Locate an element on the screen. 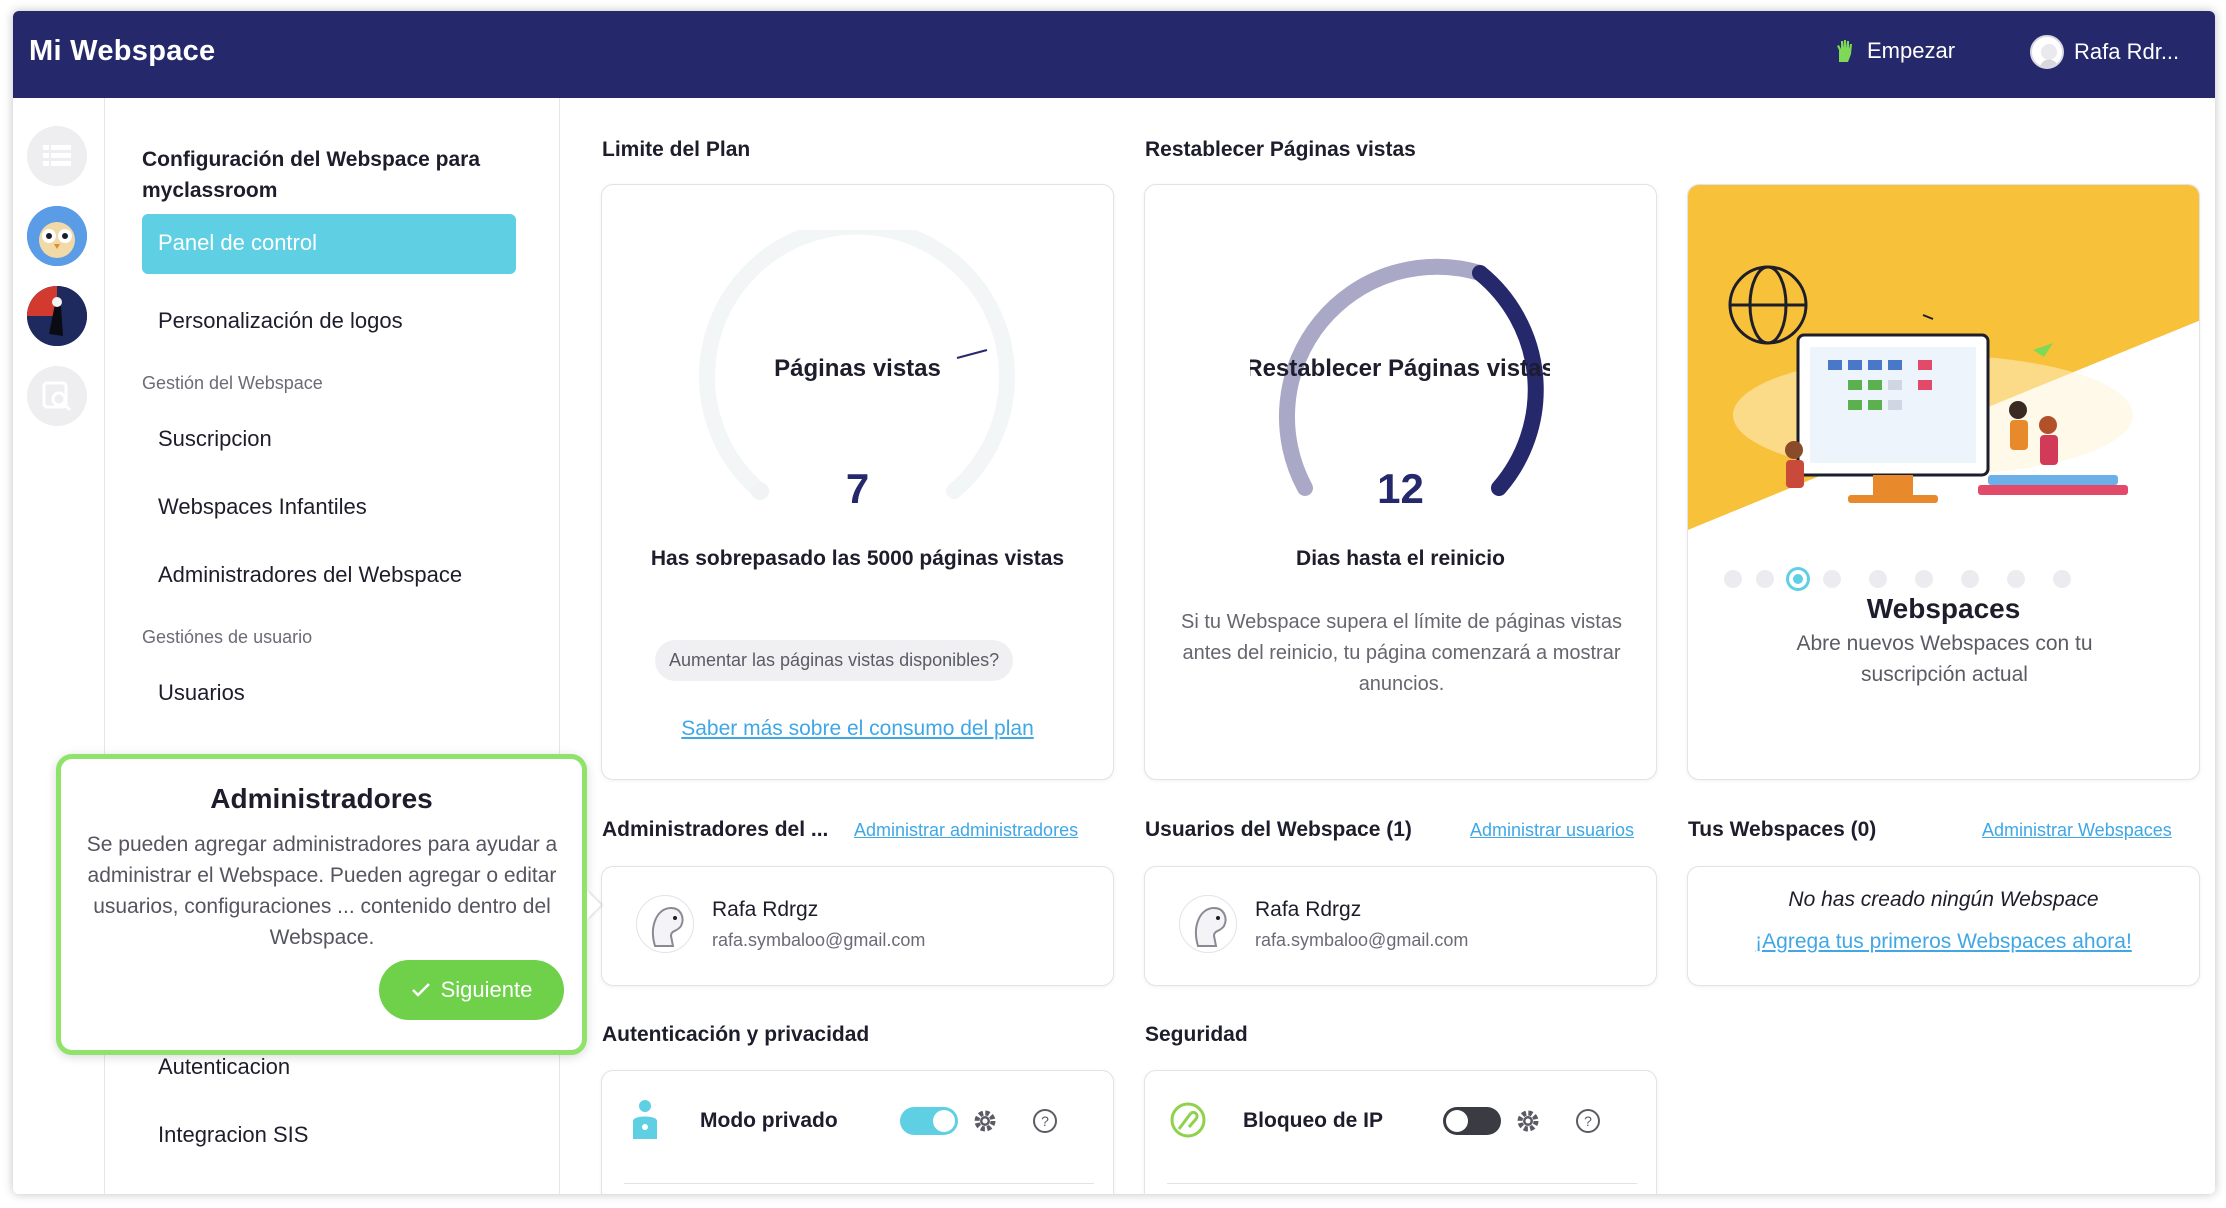 Image resolution: width=2226 pixels, height=1208 pixels. admins-card: Rafa Rdrgz rafa.symbaloo@gmail.com is located at coordinates (857, 926).